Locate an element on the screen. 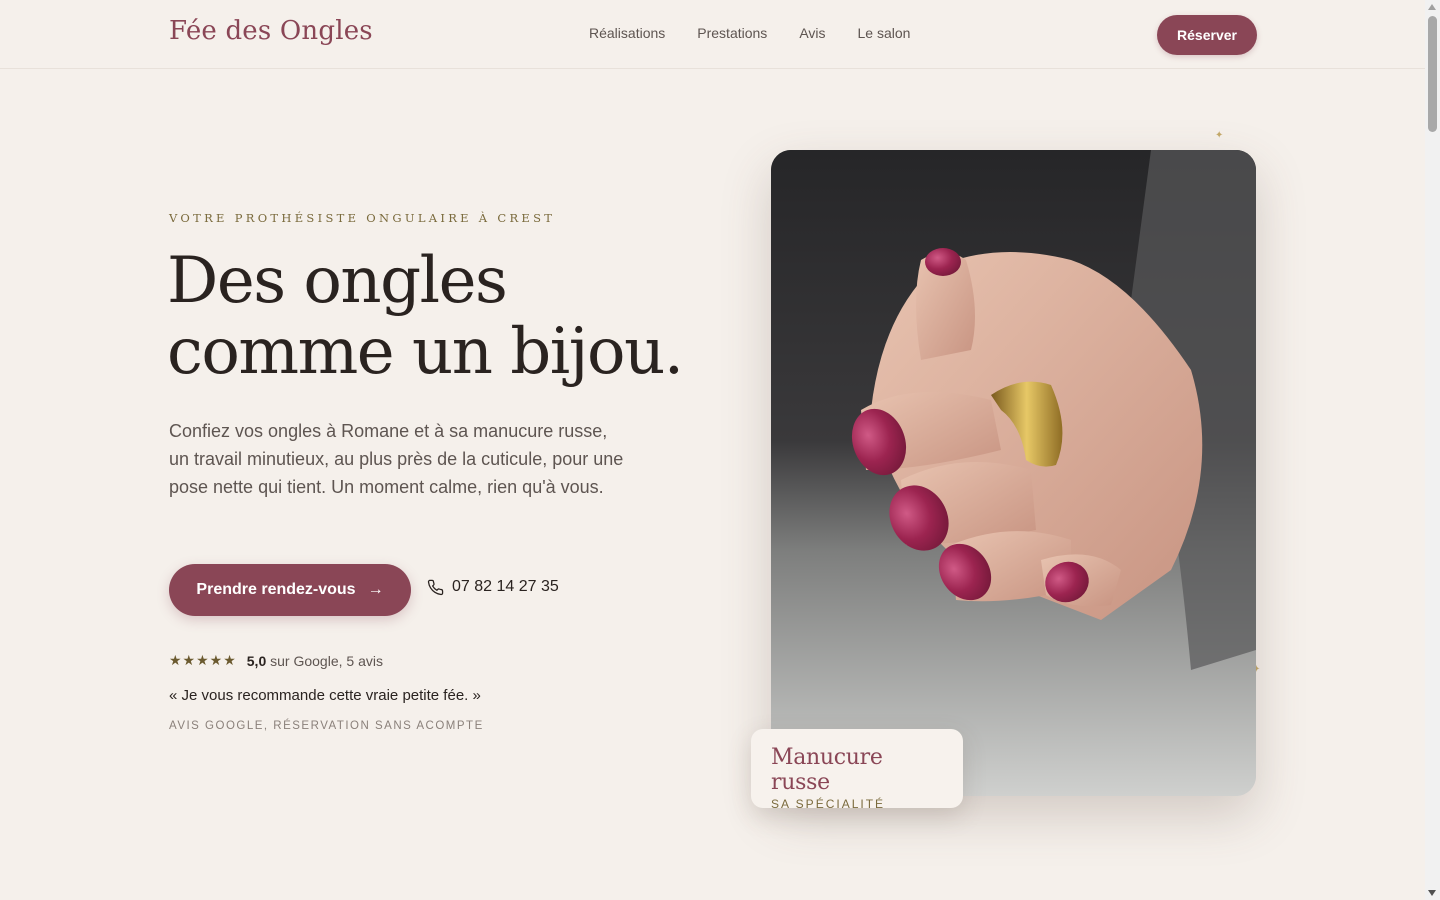  hero-title-line1: Des ongles is located at coordinates (337, 281).